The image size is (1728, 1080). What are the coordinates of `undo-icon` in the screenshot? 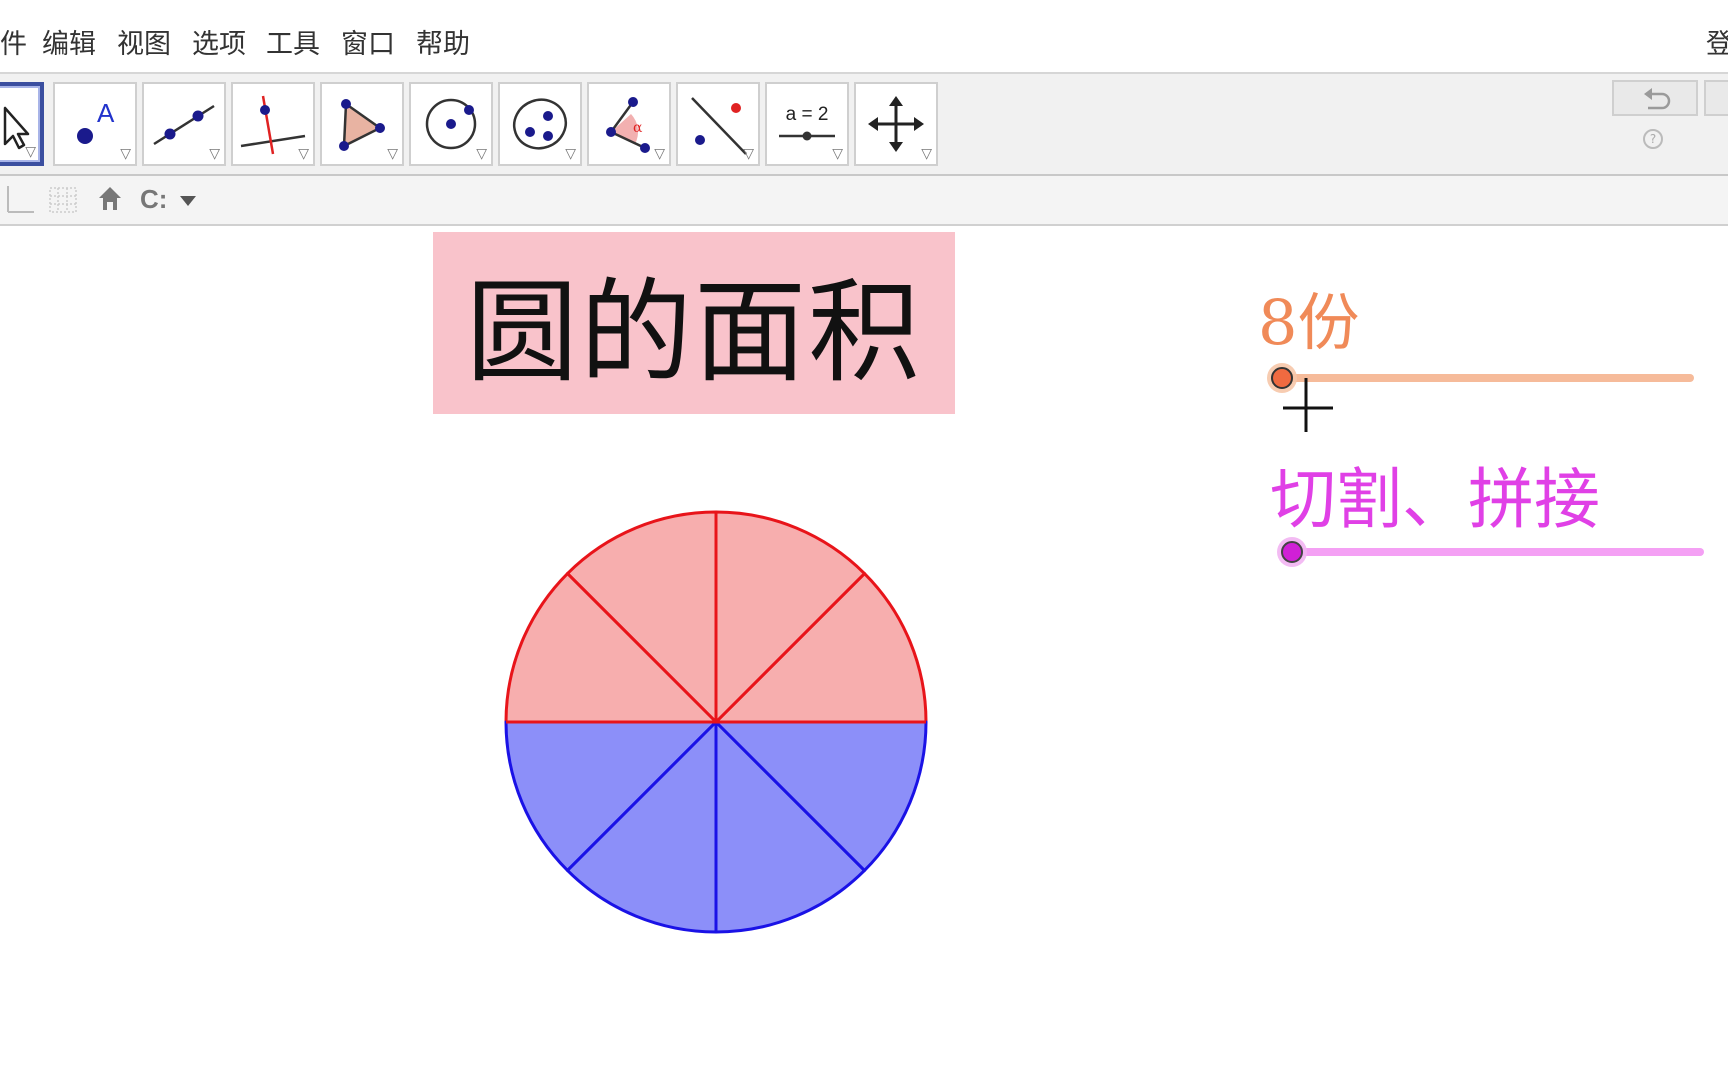 It's located at (1657, 99).